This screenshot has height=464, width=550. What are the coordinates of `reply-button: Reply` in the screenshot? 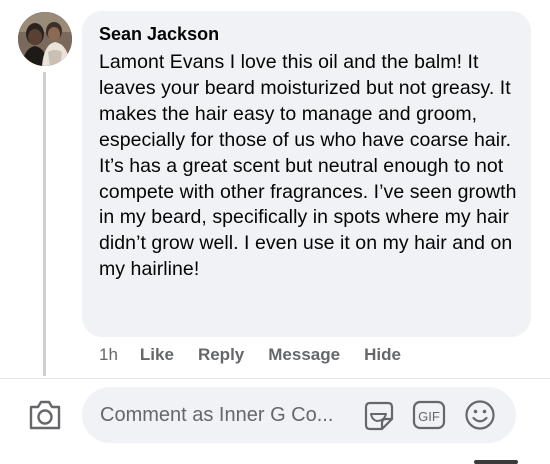 It's located at (221, 355).